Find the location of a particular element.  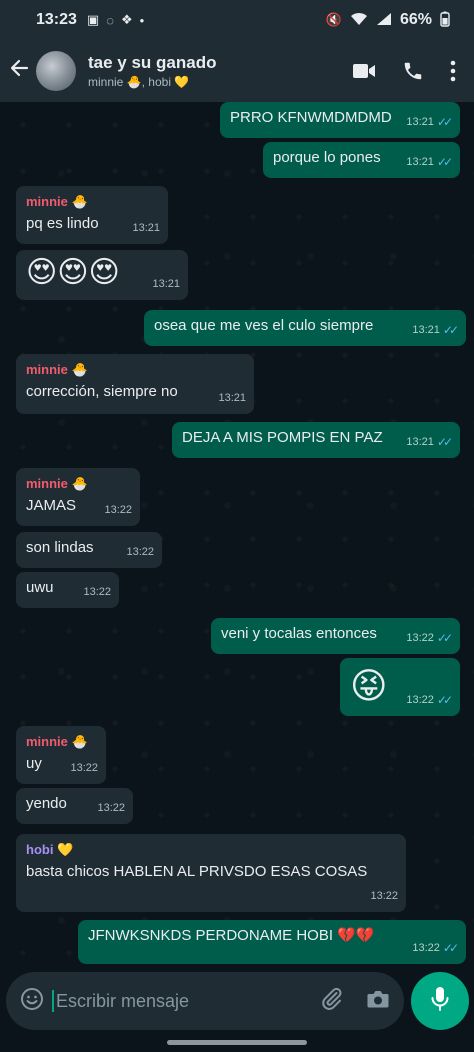

more-vert-icon is located at coordinates (453, 71).